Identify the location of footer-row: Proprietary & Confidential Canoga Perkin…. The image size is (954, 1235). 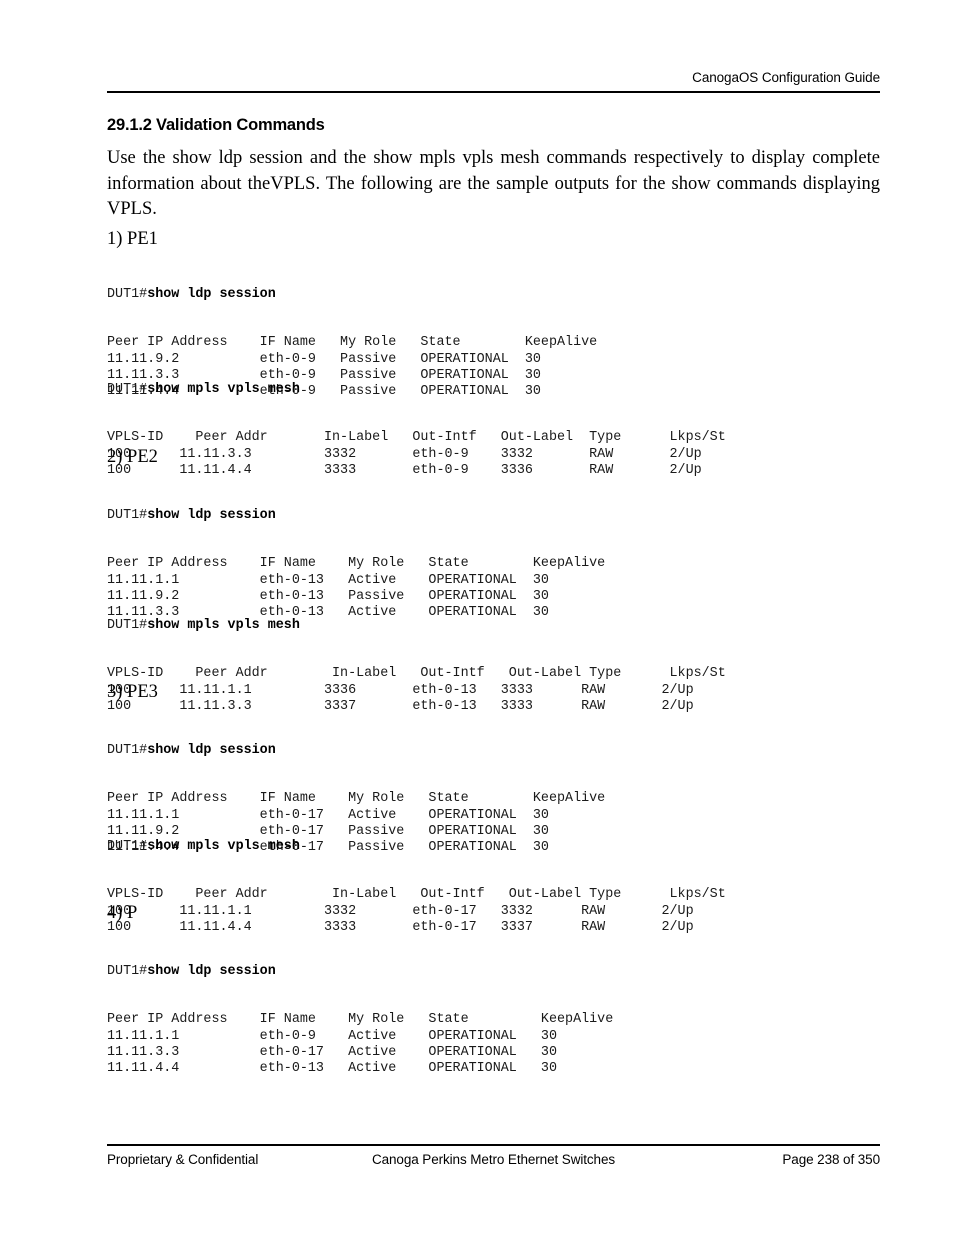
(493, 1162).